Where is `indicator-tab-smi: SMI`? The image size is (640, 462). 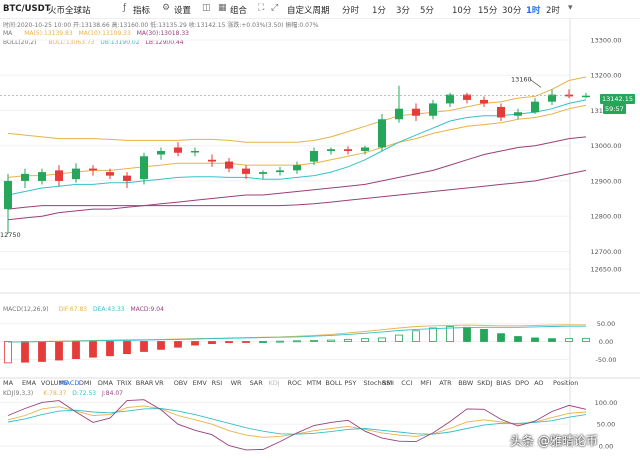
indicator-tab-smi: SMI is located at coordinates (388, 383).